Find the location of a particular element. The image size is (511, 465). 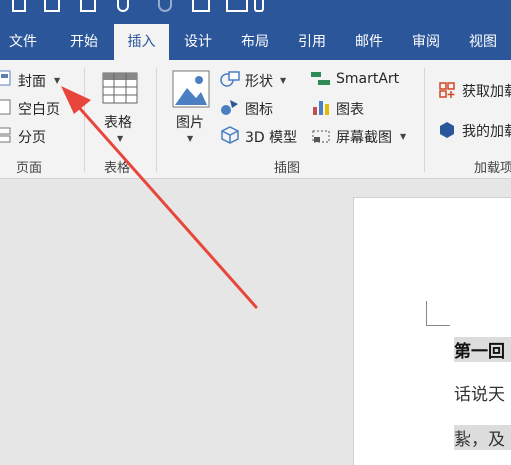

screenshot-button: 屏幕截图 ▼ is located at coordinates (363, 136).